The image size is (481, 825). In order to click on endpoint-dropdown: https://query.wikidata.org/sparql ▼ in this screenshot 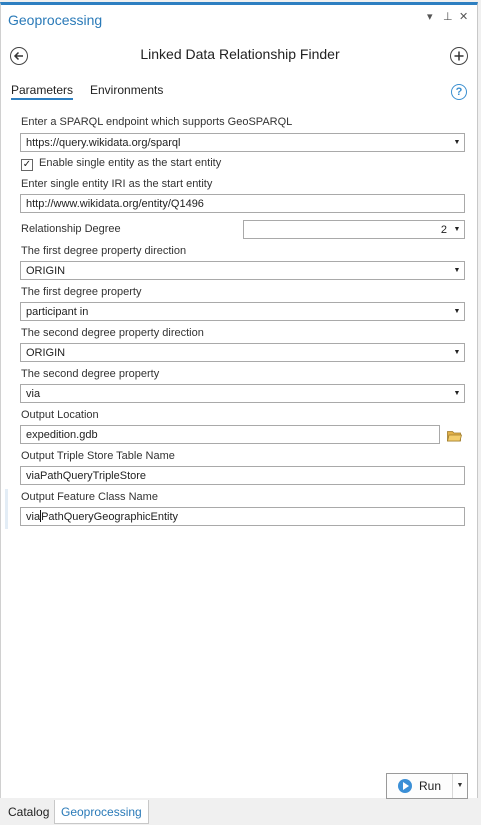, I will do `click(242, 142)`.